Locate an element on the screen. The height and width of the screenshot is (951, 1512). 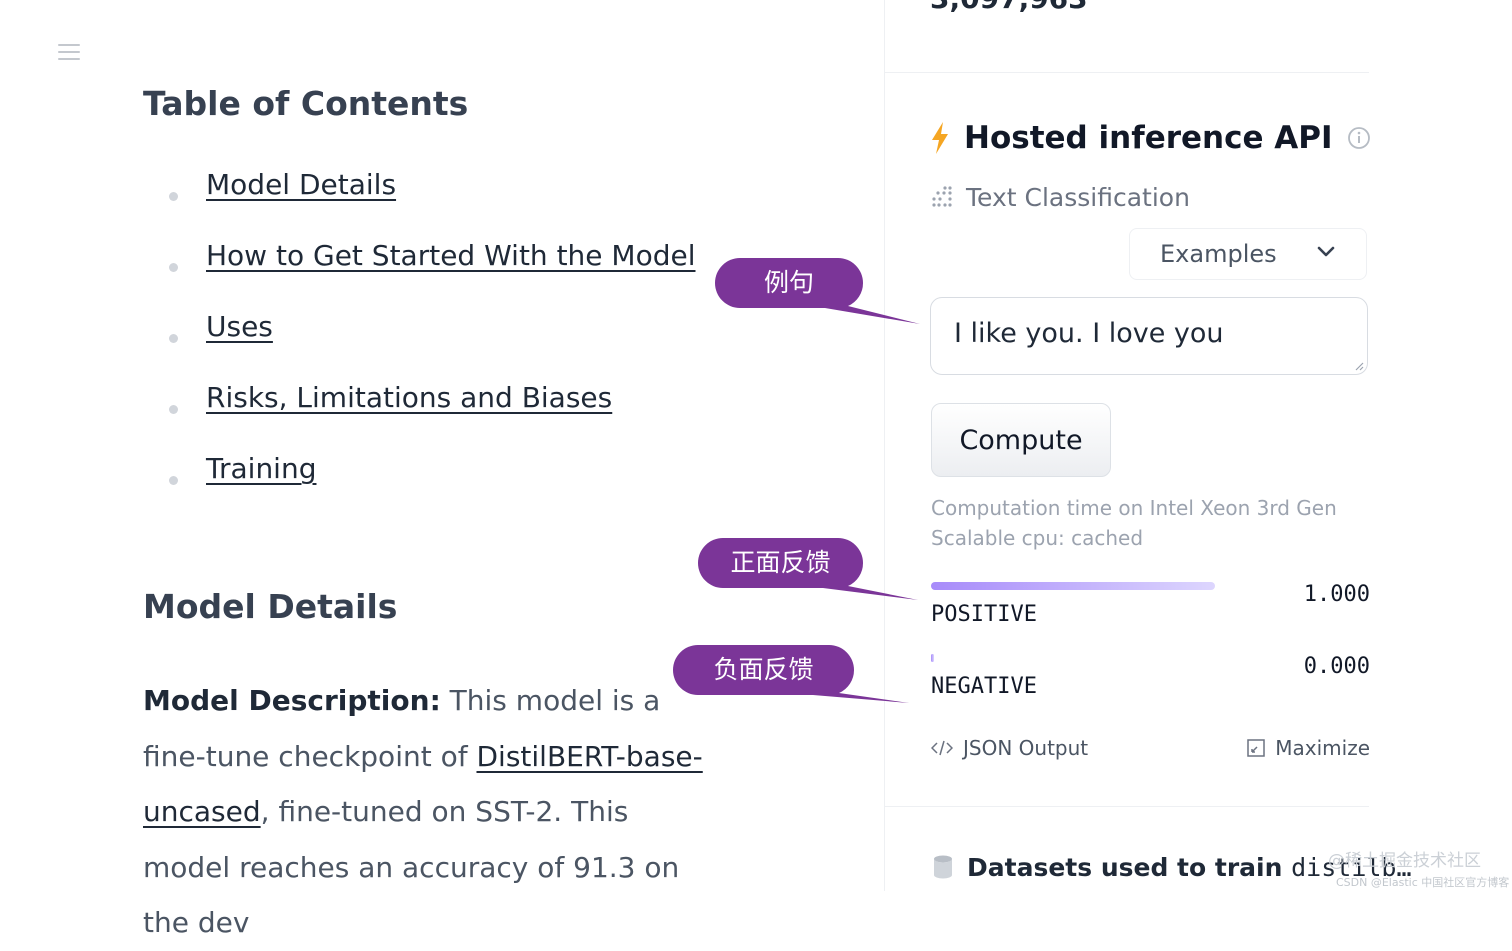
model-description-label: Model Description: is located at coordinates (292, 700).